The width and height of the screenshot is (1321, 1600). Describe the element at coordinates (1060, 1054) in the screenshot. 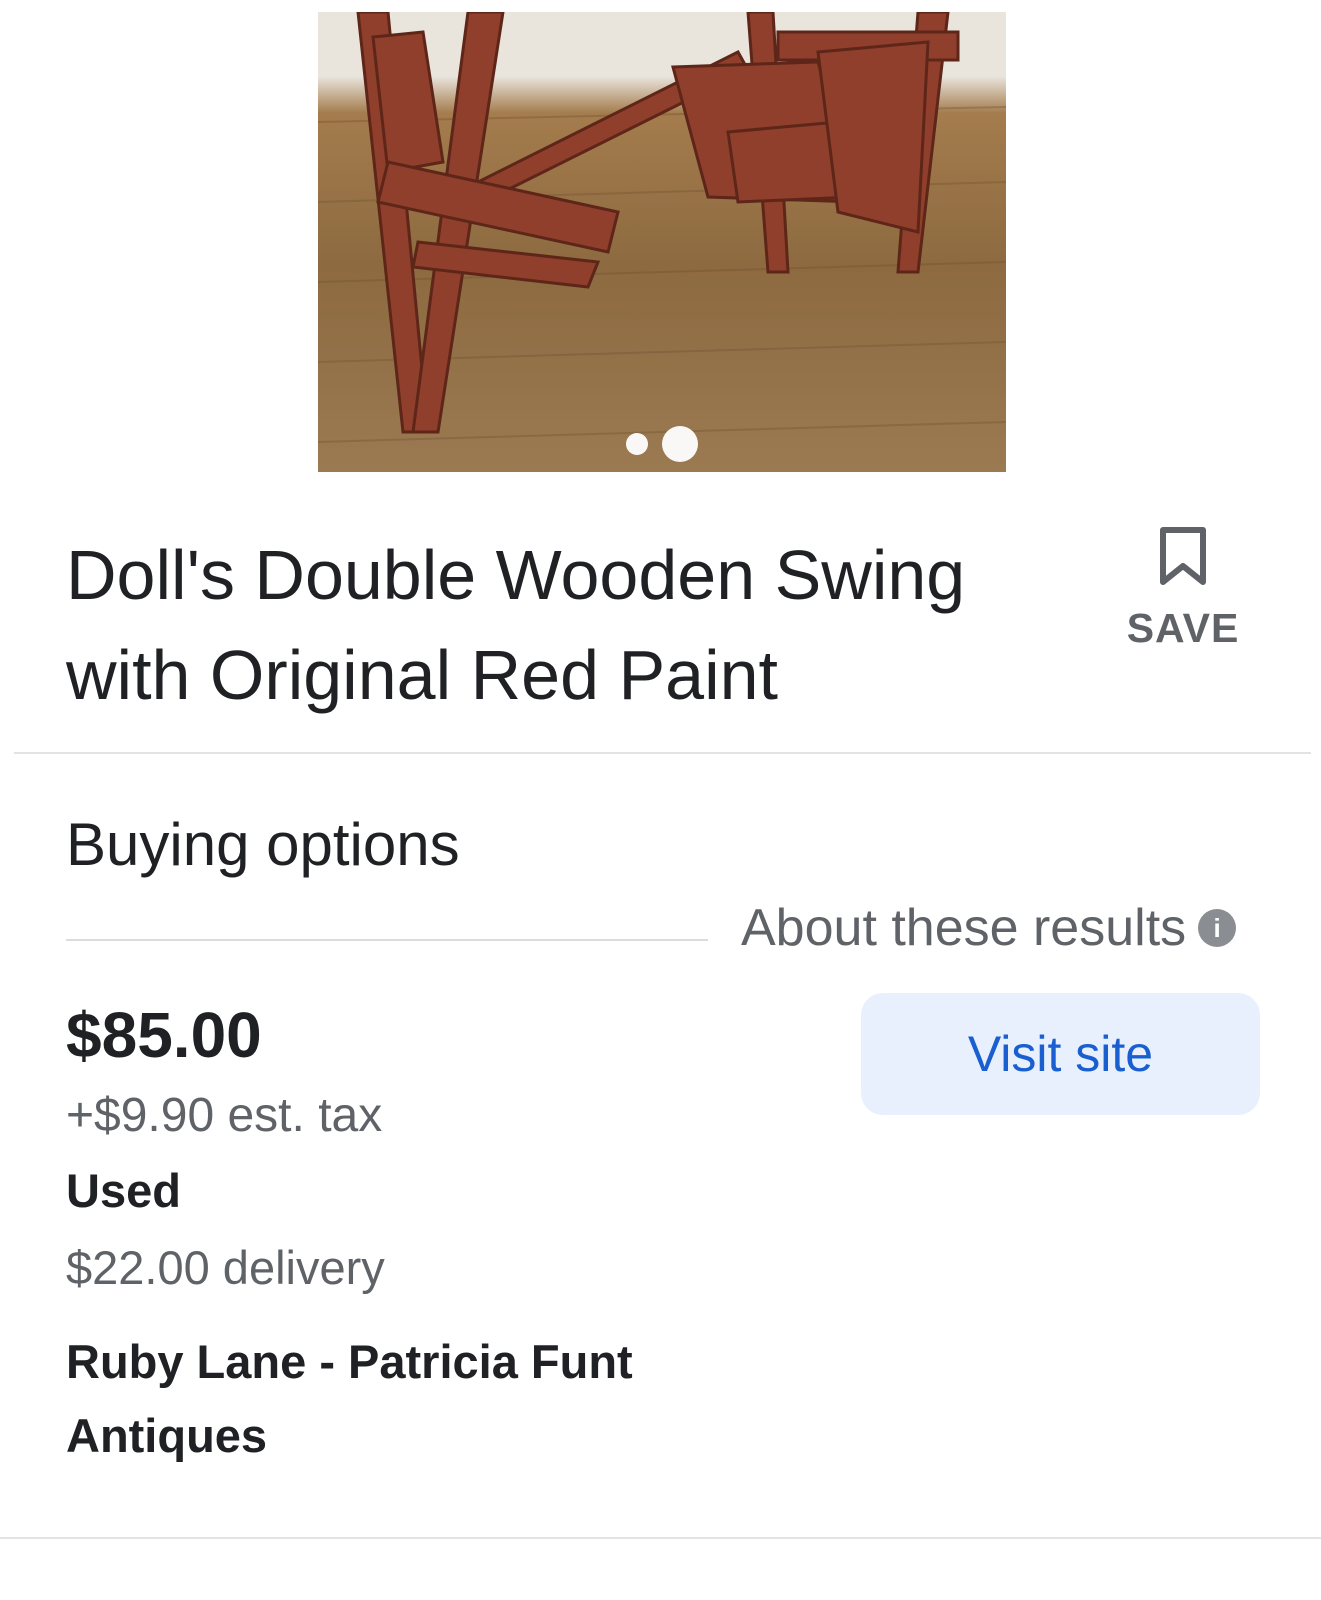

I see `visit-site-button: Visit site` at that location.